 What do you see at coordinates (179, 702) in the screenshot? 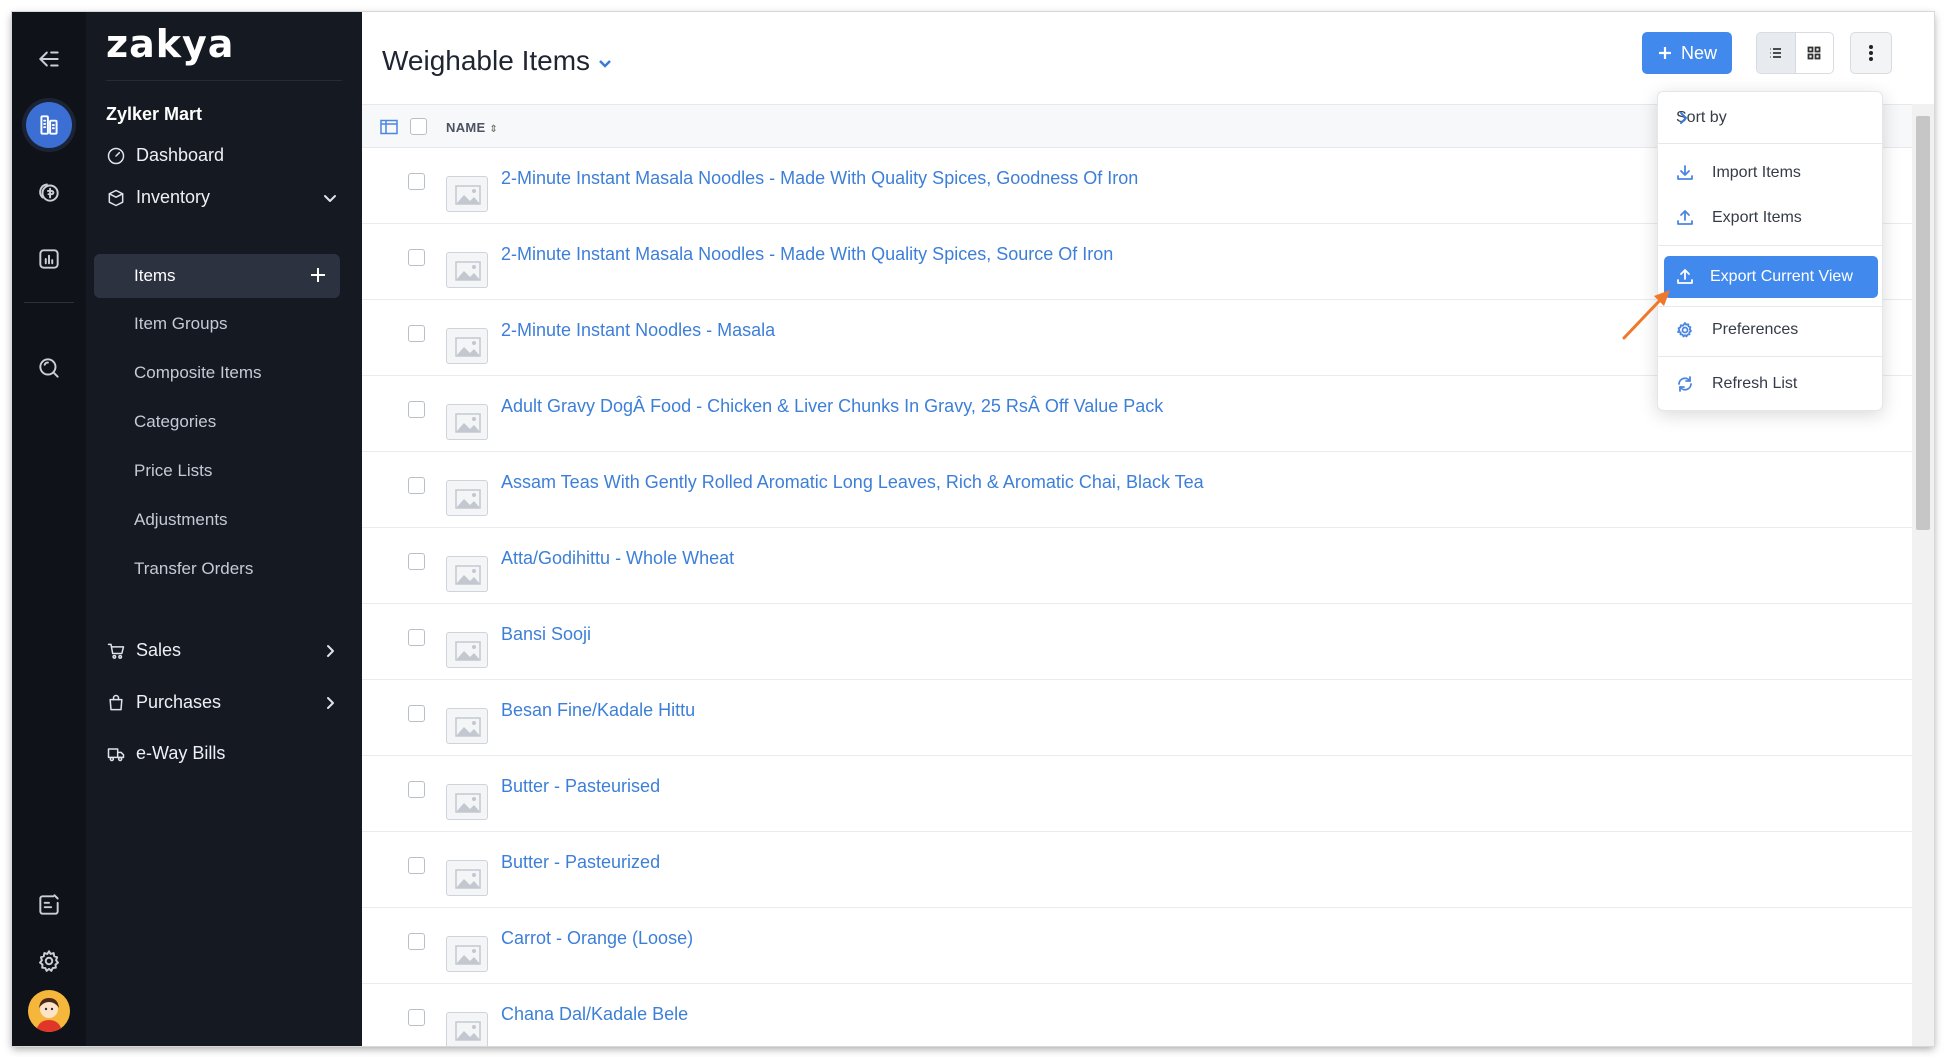
I see `sidebar-item-label: Purchases` at bounding box center [179, 702].